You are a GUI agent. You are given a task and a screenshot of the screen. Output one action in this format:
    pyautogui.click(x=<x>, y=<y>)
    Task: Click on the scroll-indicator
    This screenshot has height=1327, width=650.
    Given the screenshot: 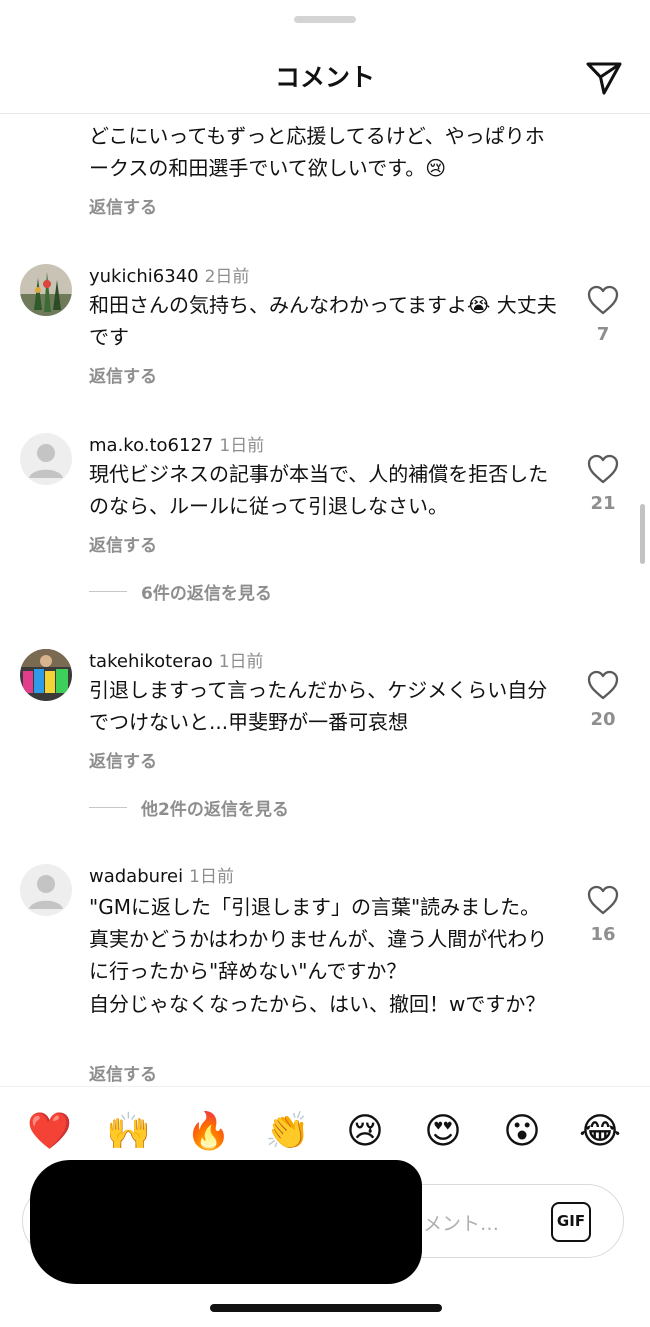 What is the action you would take?
    pyautogui.click(x=642, y=534)
    